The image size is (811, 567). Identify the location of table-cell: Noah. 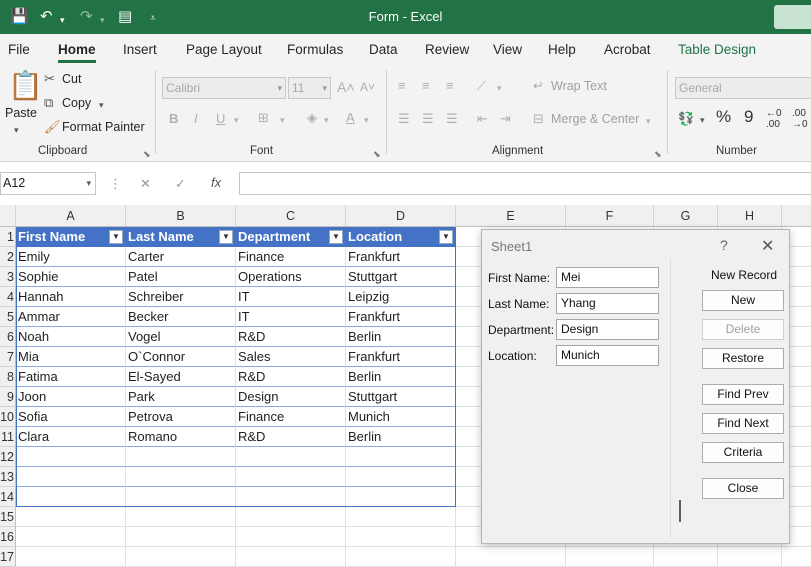
(71, 337).